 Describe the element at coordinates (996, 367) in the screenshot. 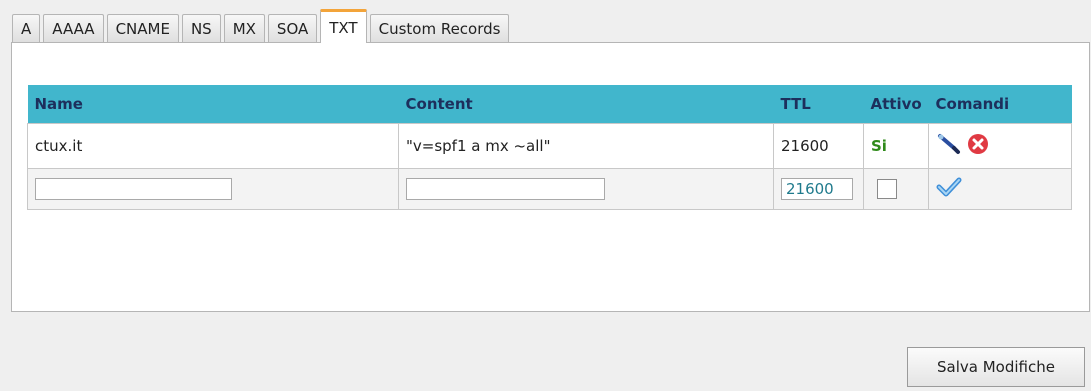

I see `save-changes-button: Salva Modifiche` at that location.